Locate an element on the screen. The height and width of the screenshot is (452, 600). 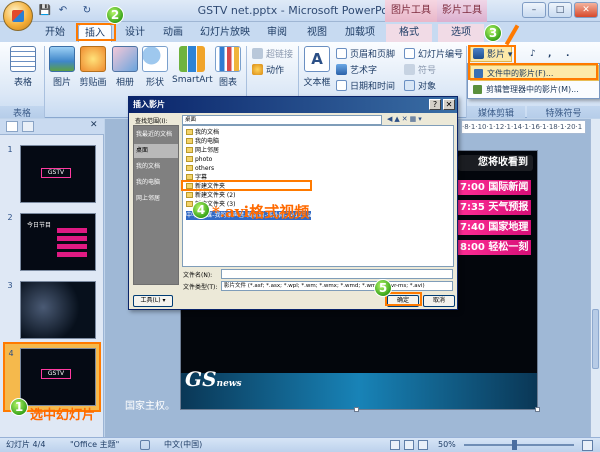
highlight-movie-button is located at coordinates (492, 55).